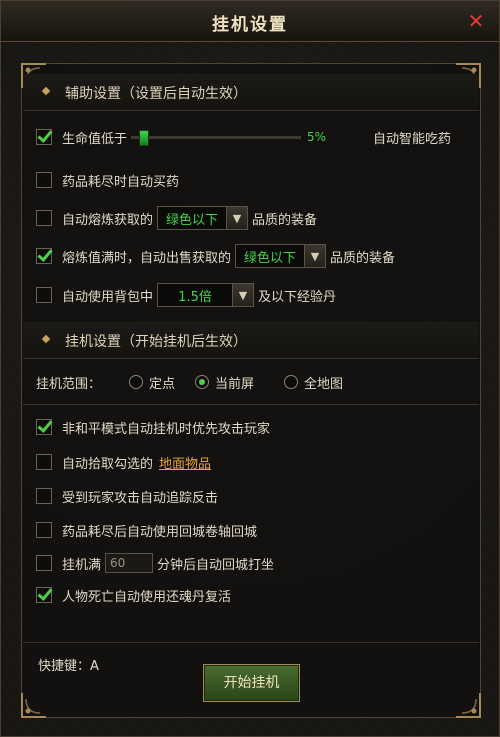 The width and height of the screenshot is (500, 737). What do you see at coordinates (136, 382) in the screenshot?
I see `range-radio-fixed` at bounding box center [136, 382].